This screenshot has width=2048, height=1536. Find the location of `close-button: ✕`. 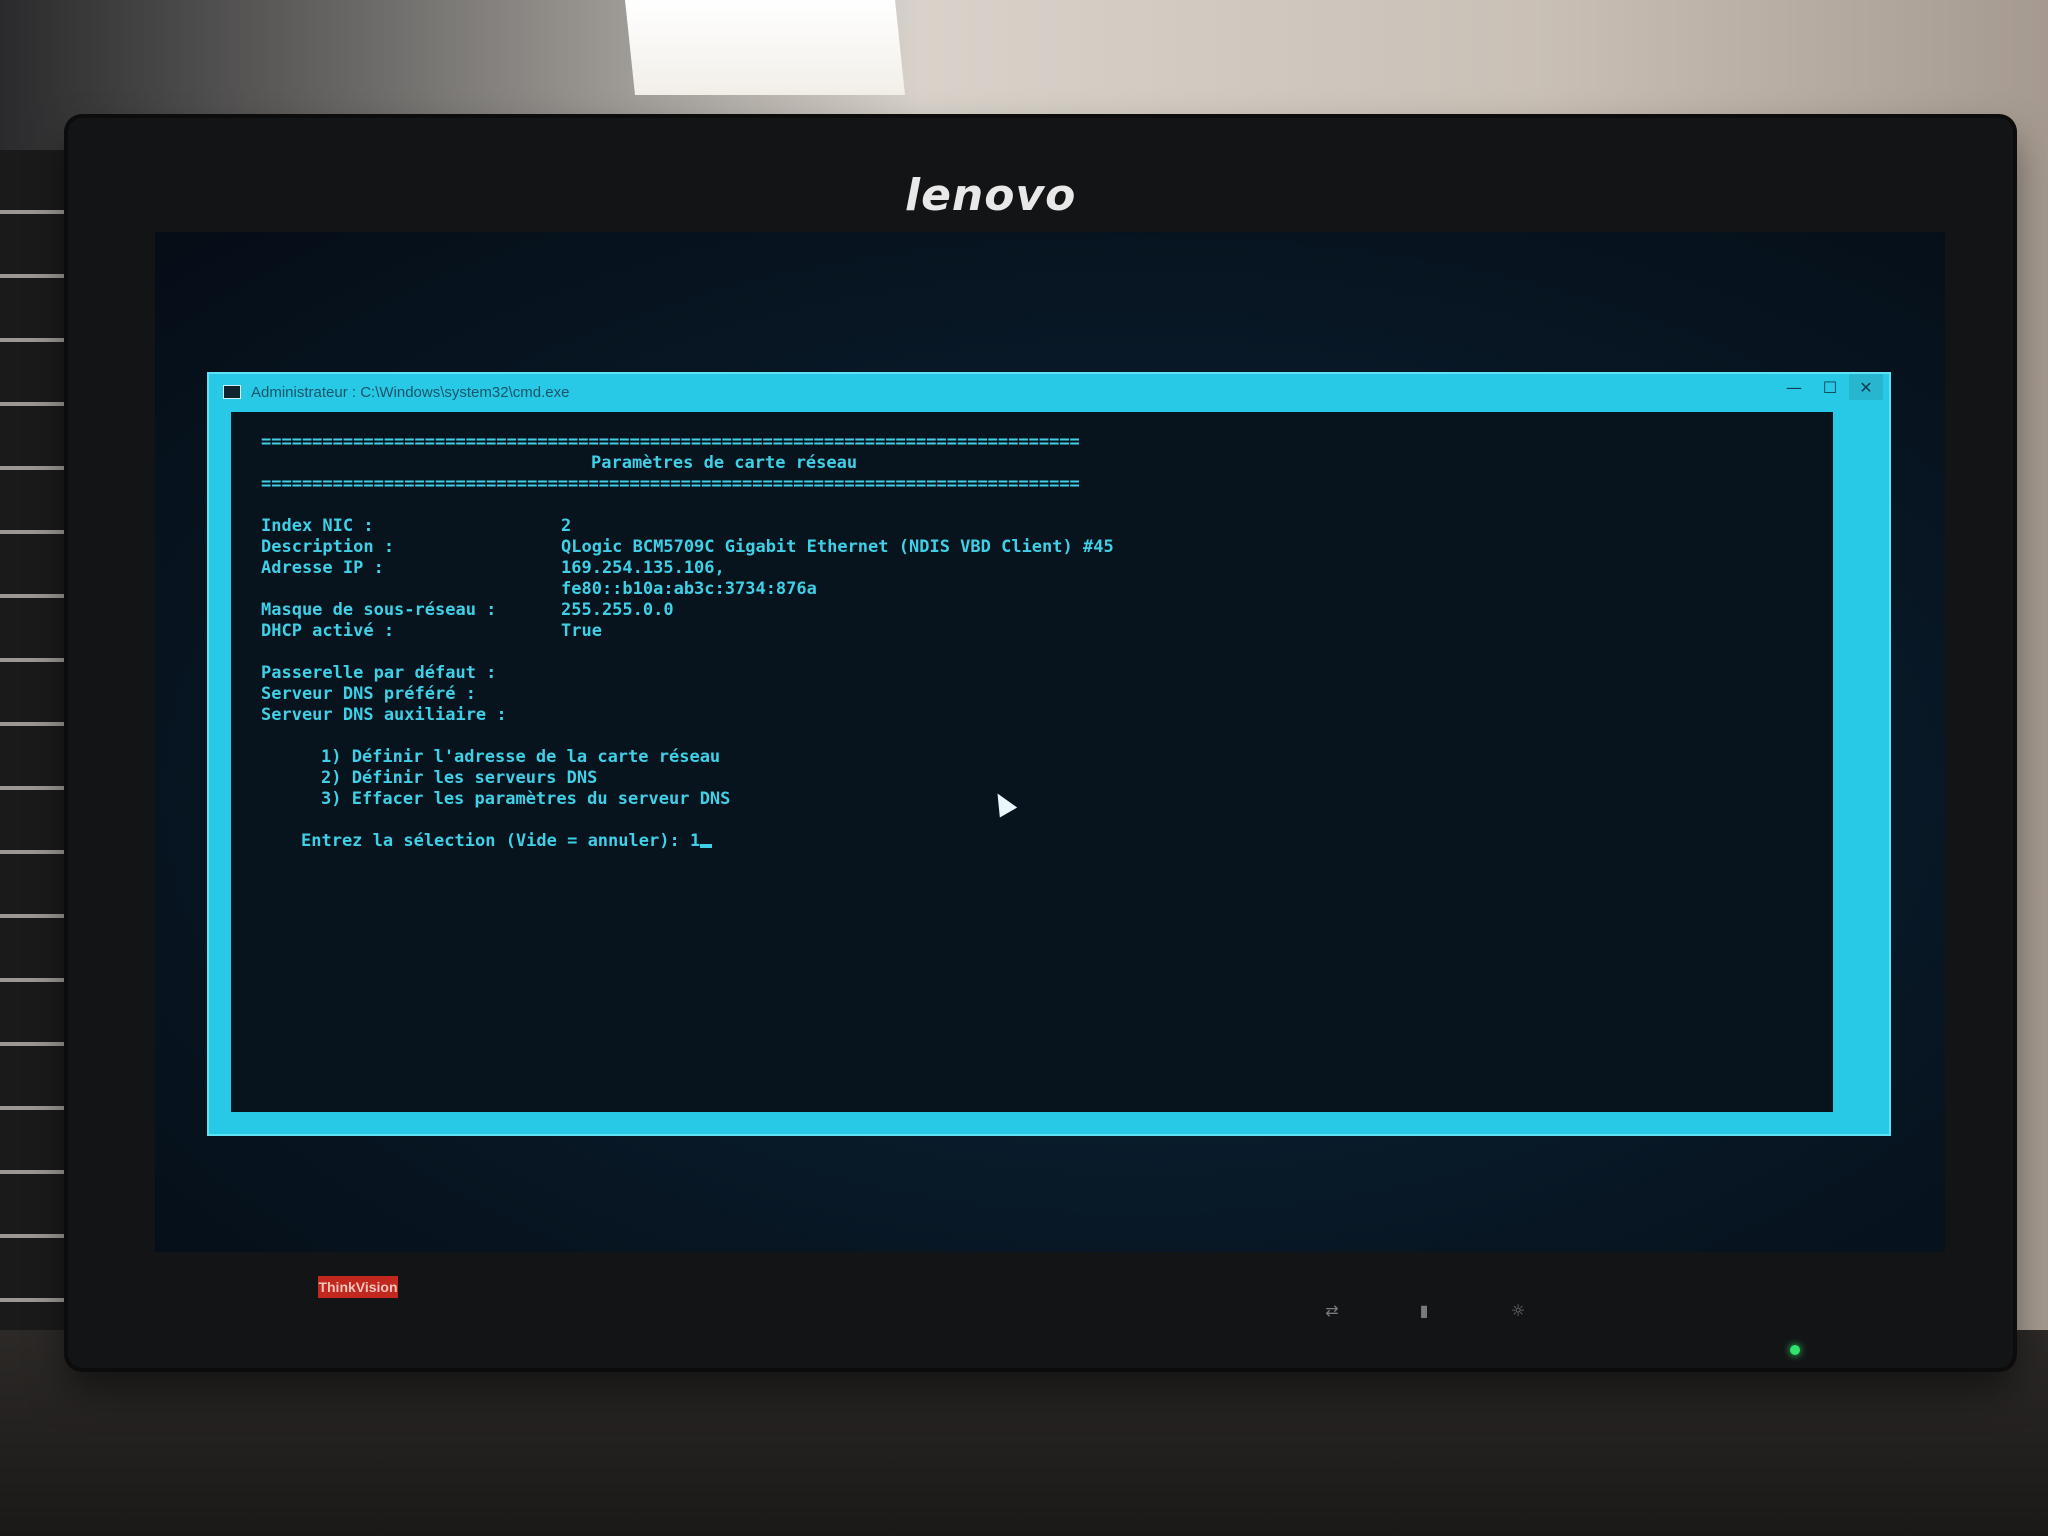

close-button: ✕ is located at coordinates (1866, 387).